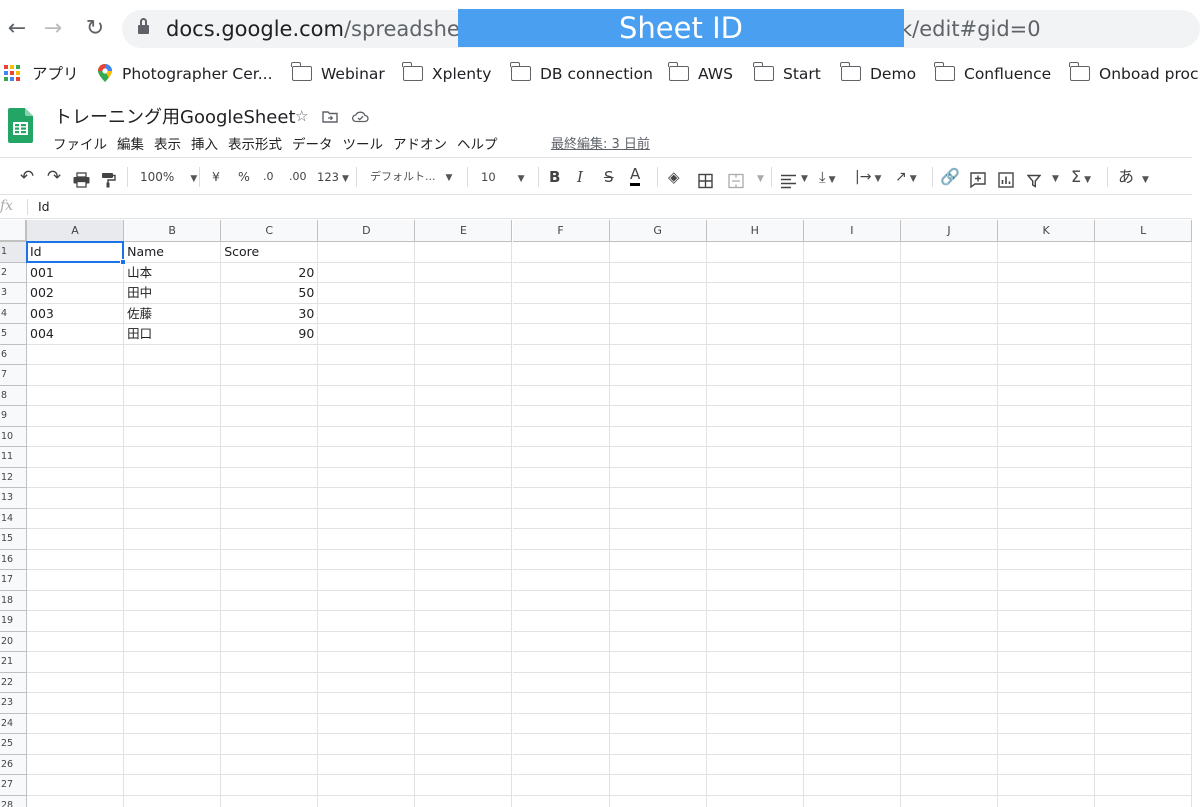 The image size is (1200, 807). I want to click on fill-handle, so click(123, 261).